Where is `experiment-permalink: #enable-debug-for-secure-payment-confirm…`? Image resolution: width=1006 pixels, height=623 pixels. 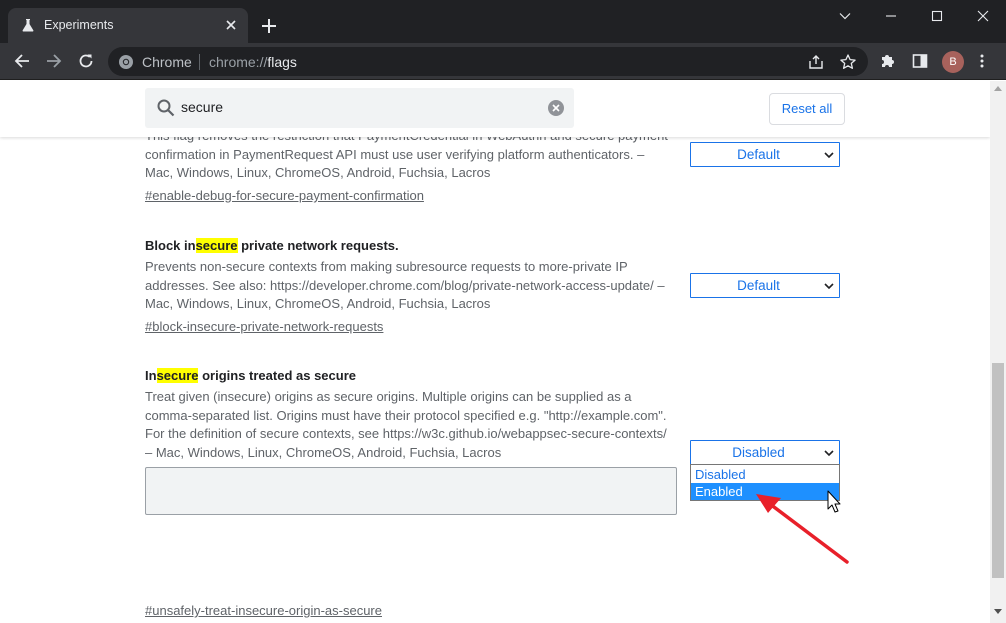
experiment-permalink: #enable-debug-for-secure-payment-confirm… is located at coordinates (284, 195).